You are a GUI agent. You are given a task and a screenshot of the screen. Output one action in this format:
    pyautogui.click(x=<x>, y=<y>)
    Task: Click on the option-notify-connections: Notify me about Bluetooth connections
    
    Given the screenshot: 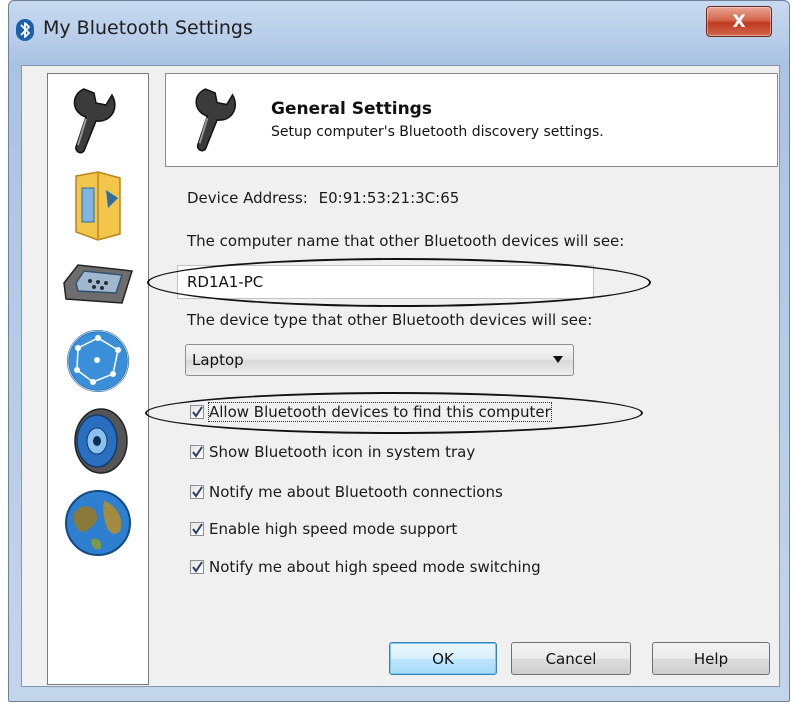 What is the action you would take?
    pyautogui.click(x=346, y=492)
    